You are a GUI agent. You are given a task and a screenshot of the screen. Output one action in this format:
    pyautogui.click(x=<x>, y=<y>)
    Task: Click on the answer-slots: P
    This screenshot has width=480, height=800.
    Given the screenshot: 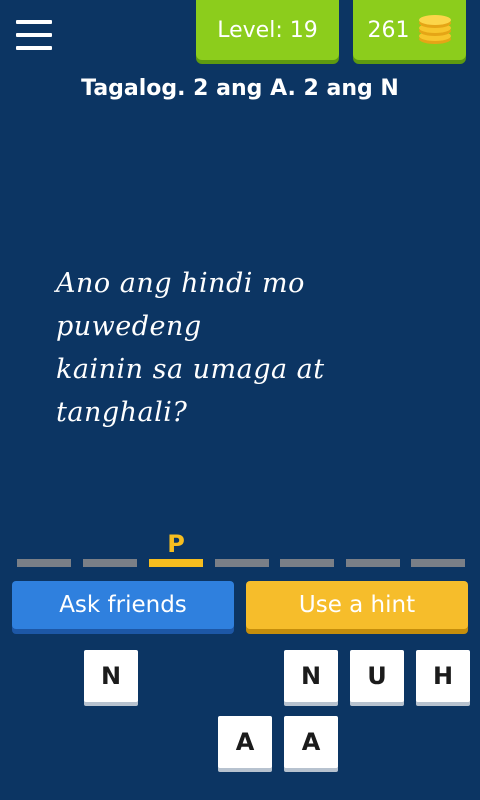 What is the action you would take?
    pyautogui.click(x=242, y=550)
    